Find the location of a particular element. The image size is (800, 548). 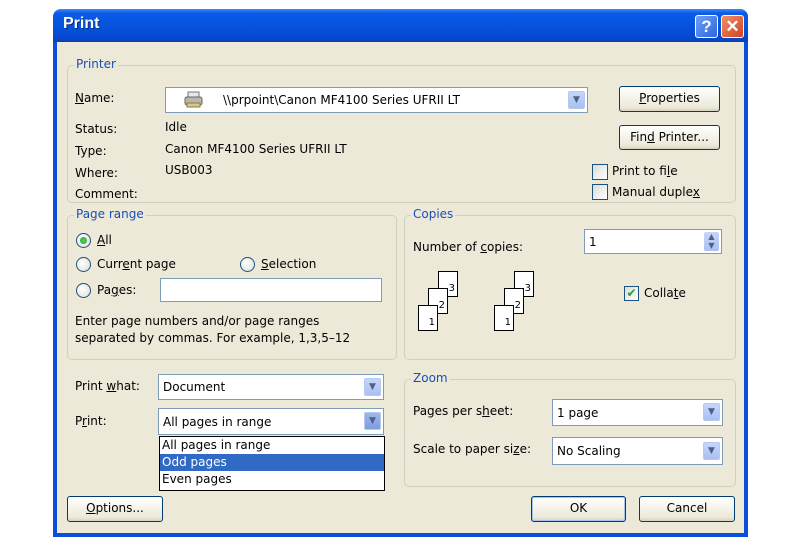

help-button: ? is located at coordinates (706, 26).